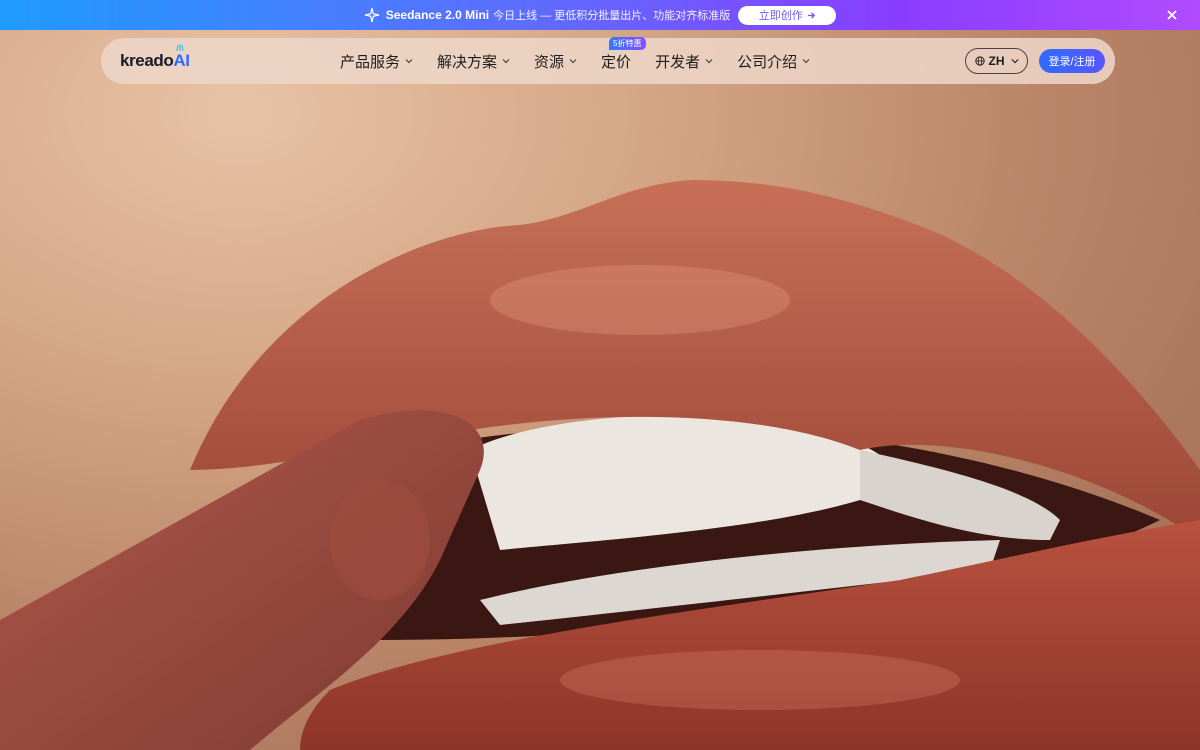 Image resolution: width=1200 pixels, height=750 pixels. I want to click on menu-products: 产品服务, so click(376, 61).